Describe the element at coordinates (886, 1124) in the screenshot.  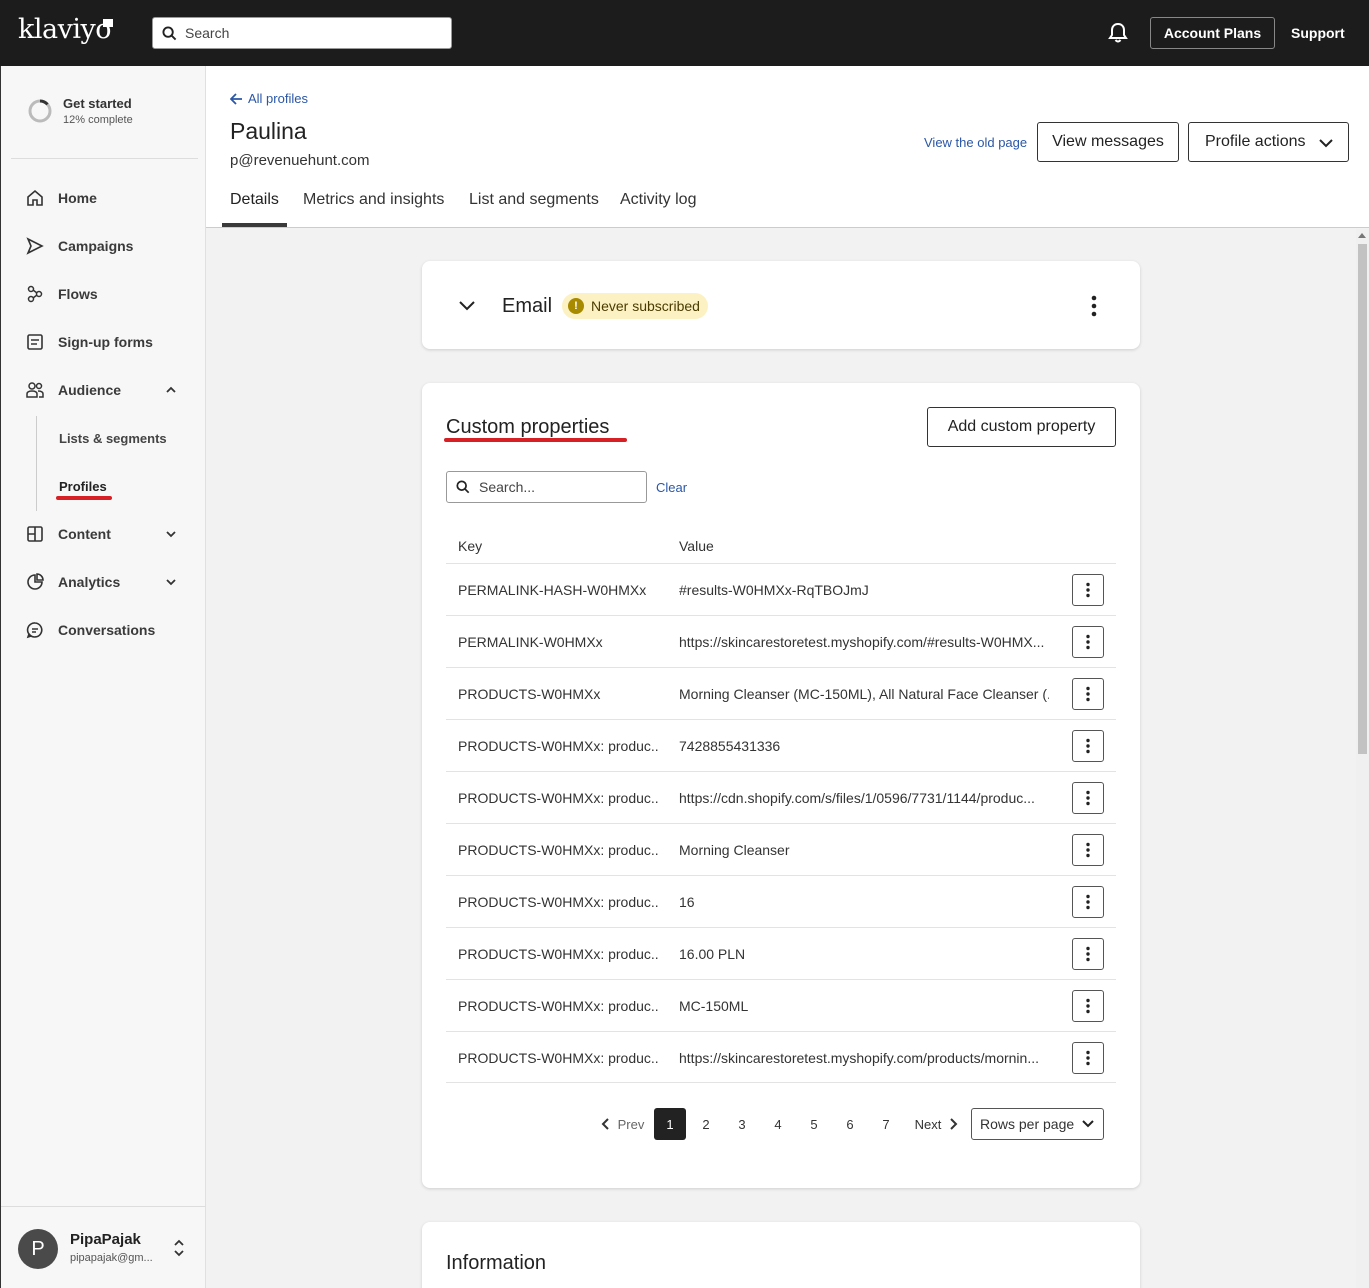
I see `page-button-7: 7` at that location.